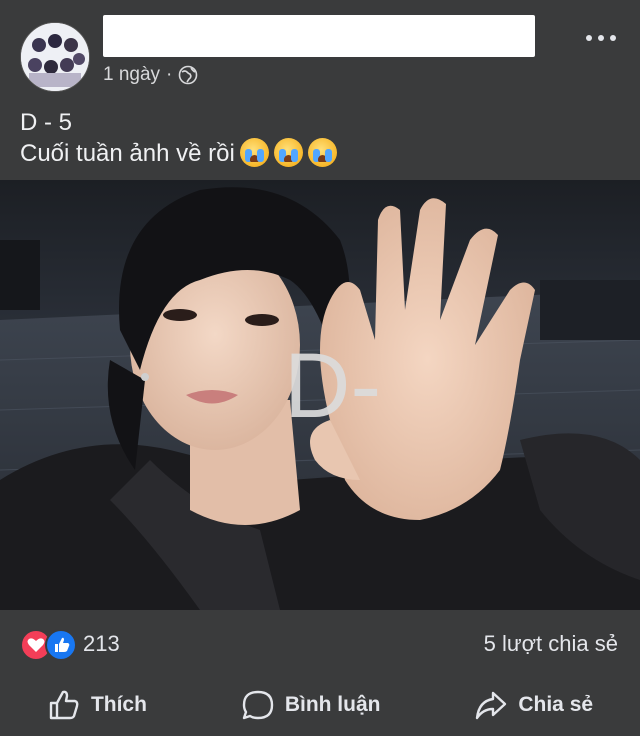 The width and height of the screenshot is (640, 736). I want to click on post-header: 1 ngày ·, so click(320, 50).